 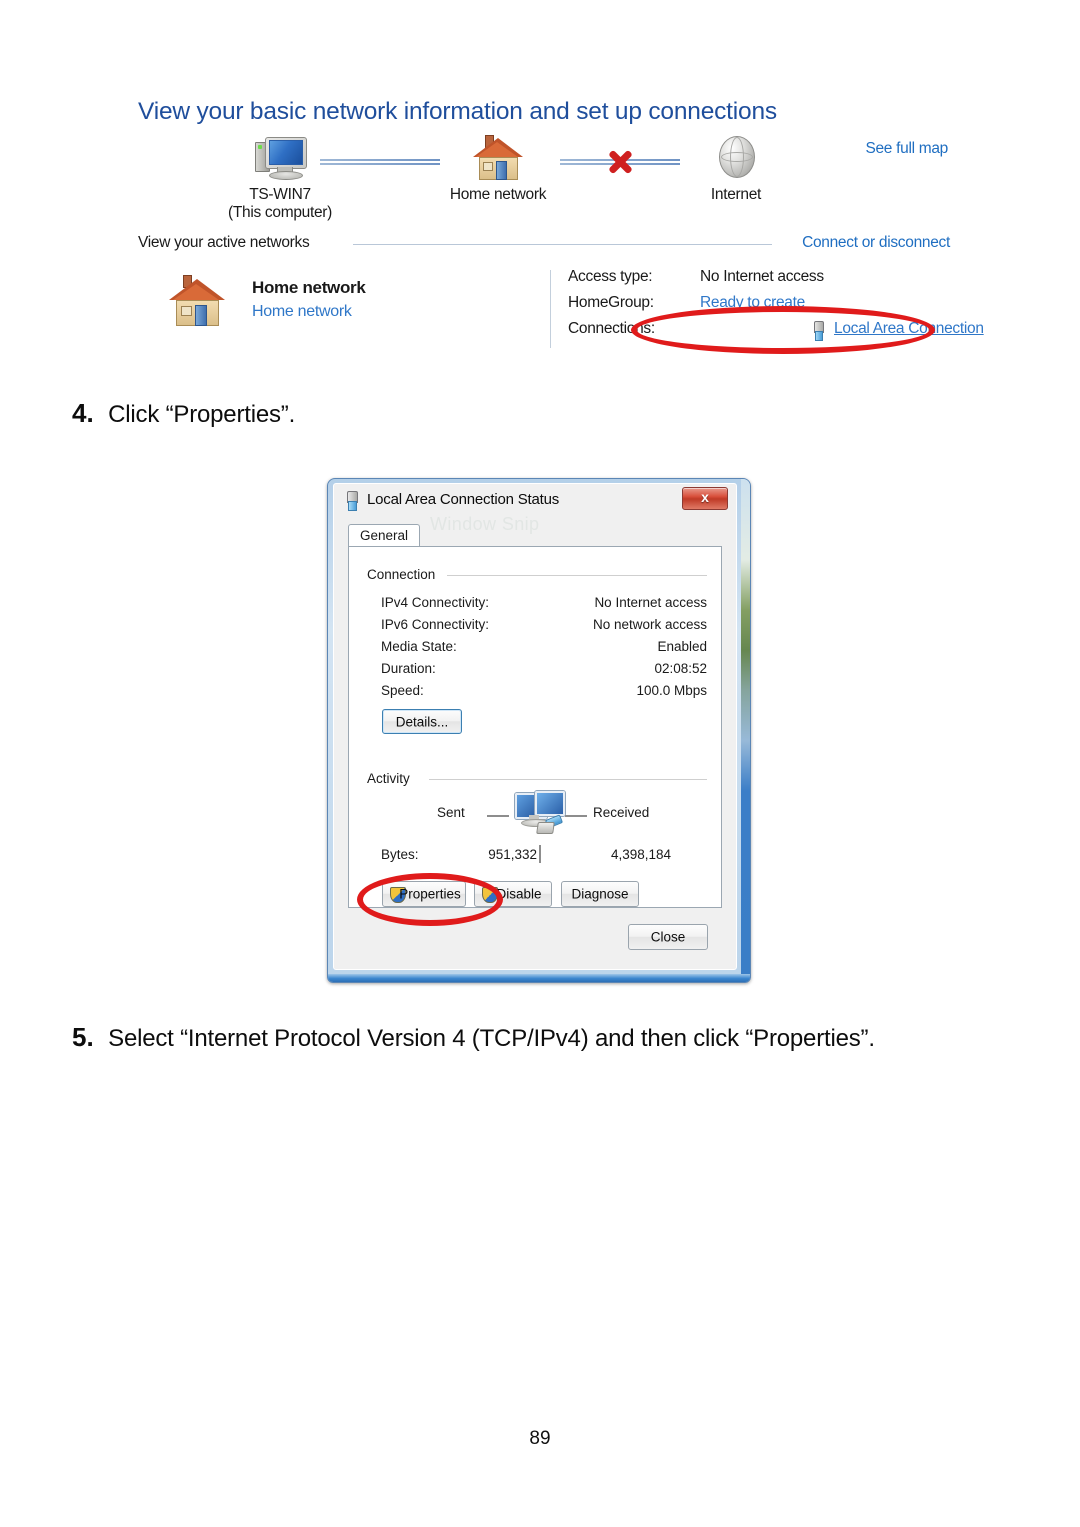 What do you see at coordinates (576, 816) in the screenshot?
I see `received-dash` at bounding box center [576, 816].